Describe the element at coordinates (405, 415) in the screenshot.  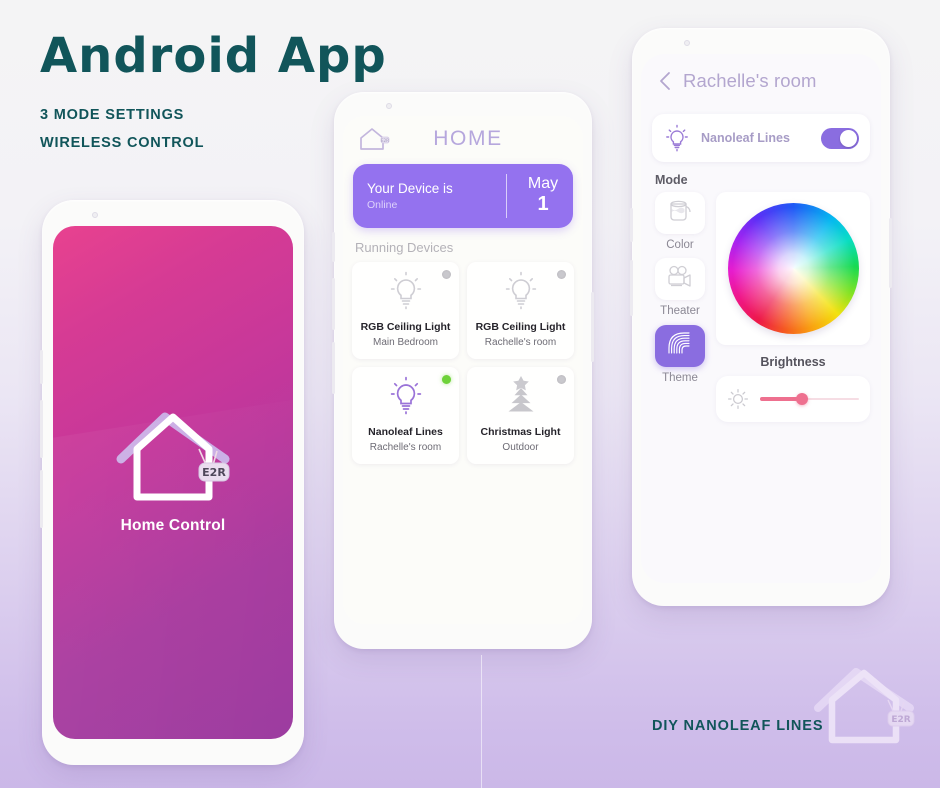
I see `device-card-nanoleaf-lines: Nanoleaf Lines Rachelle's room` at that location.